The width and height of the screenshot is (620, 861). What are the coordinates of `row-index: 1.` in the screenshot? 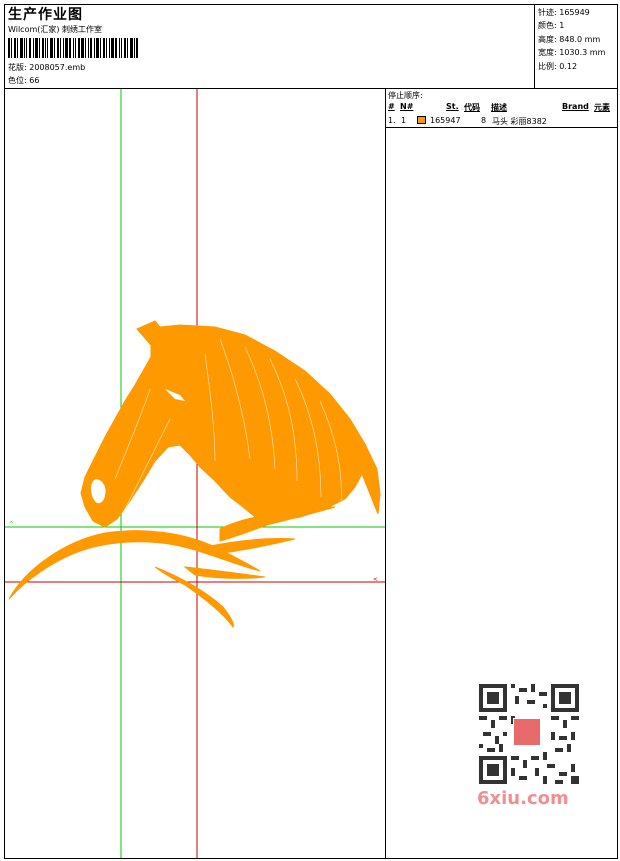 It's located at (392, 120).